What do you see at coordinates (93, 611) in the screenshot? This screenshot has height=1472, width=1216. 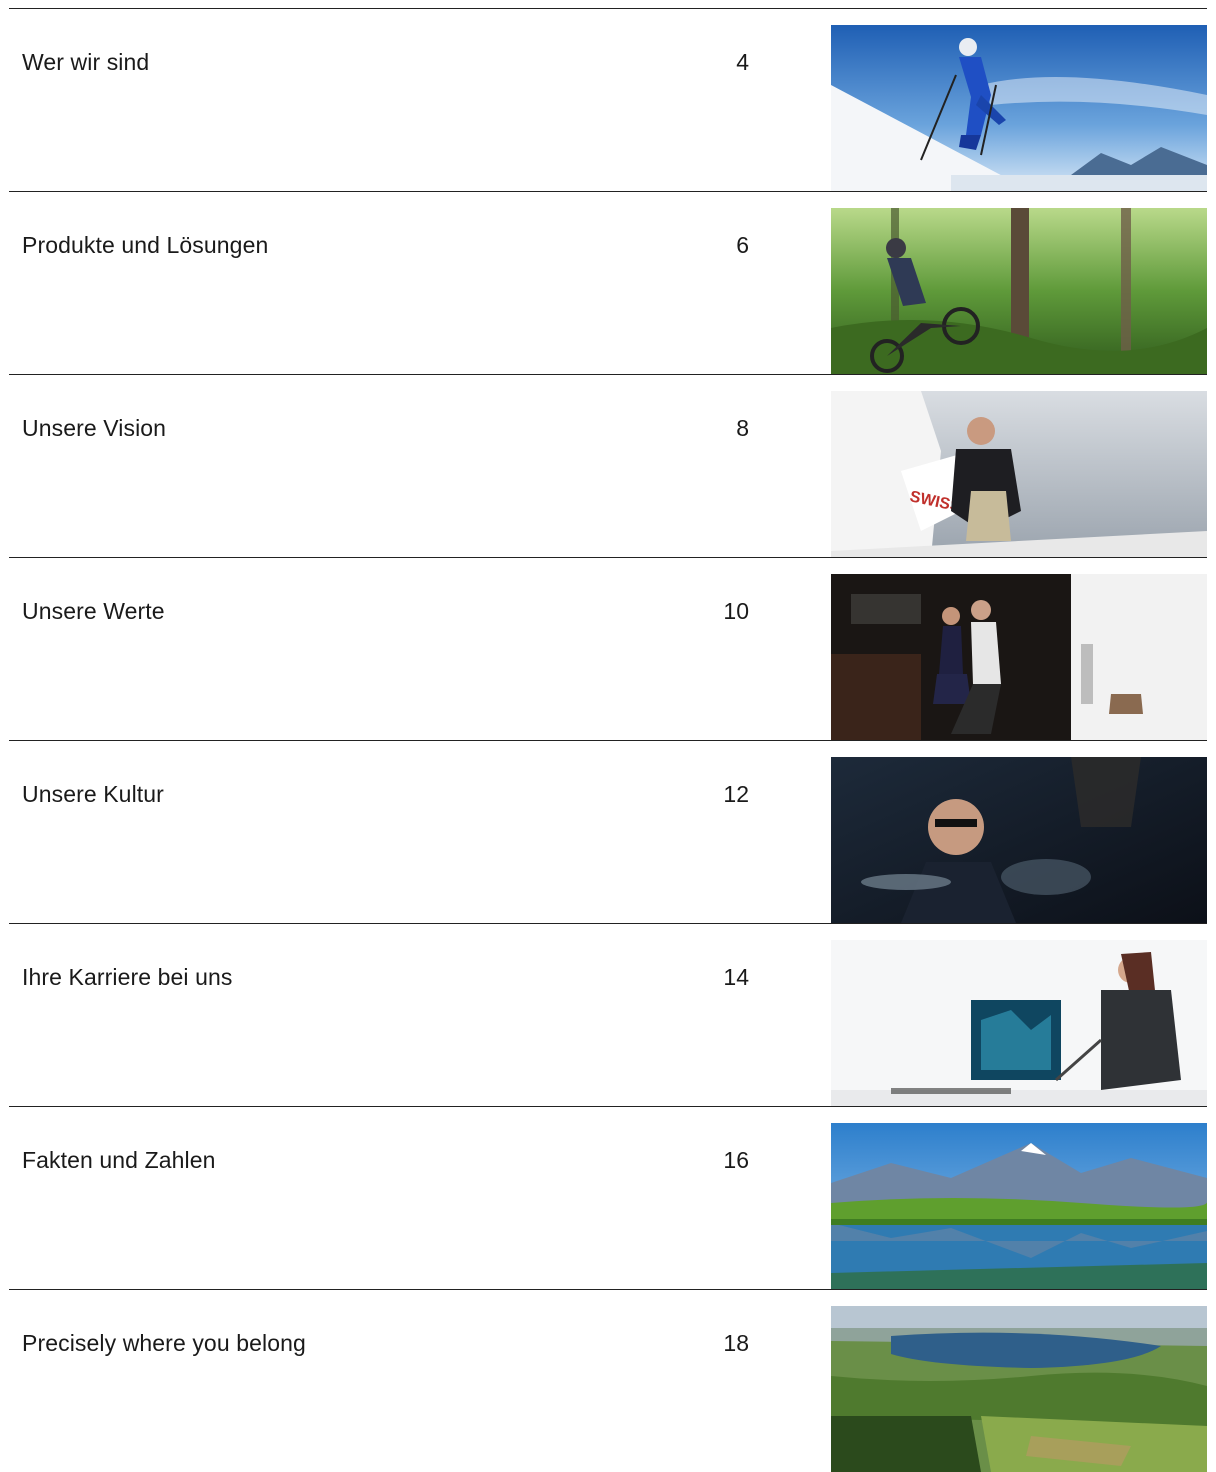 I see `toc-entry-title: Unsere Werte` at bounding box center [93, 611].